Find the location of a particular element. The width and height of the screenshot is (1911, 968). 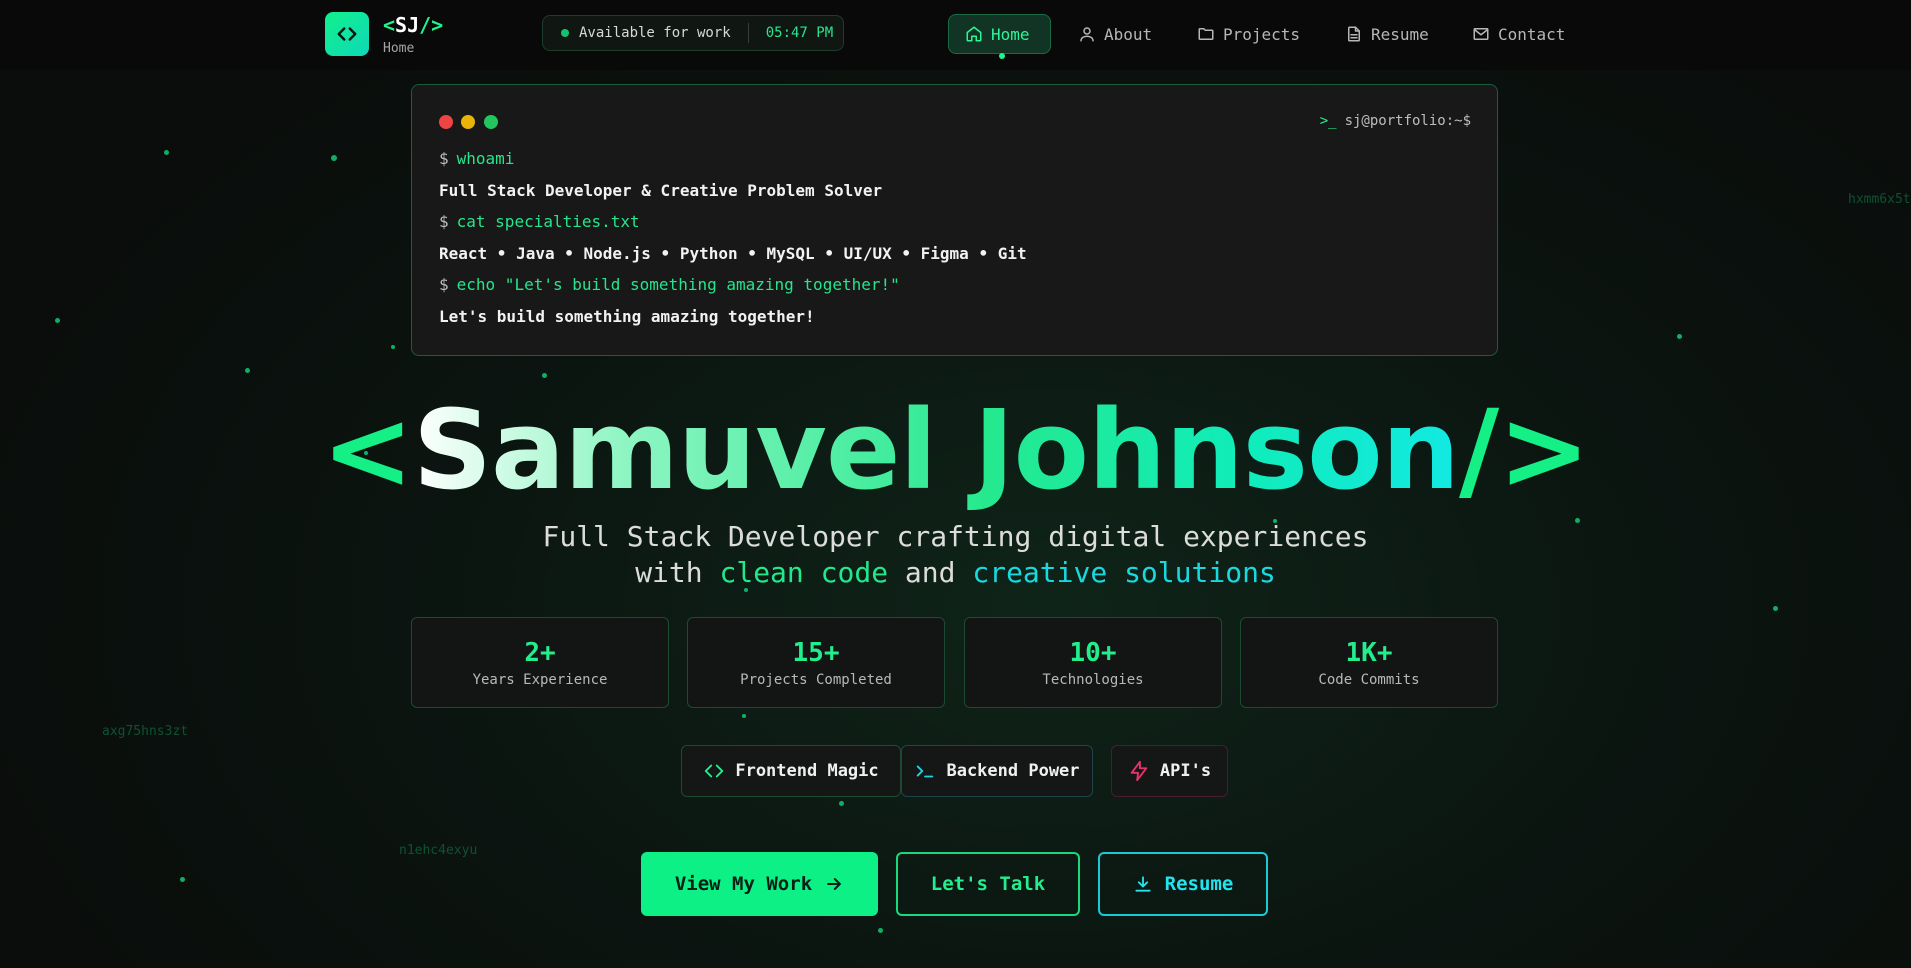

nav-item-contact: Contact is located at coordinates (1518, 34).